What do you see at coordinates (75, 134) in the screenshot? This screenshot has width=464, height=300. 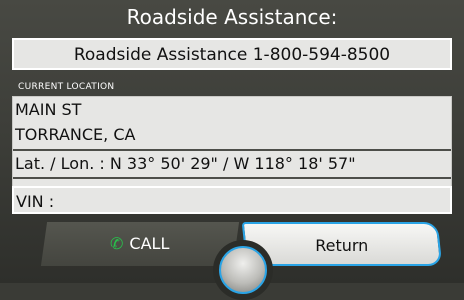 I see `address-city: TORRANCE, CA` at bounding box center [75, 134].